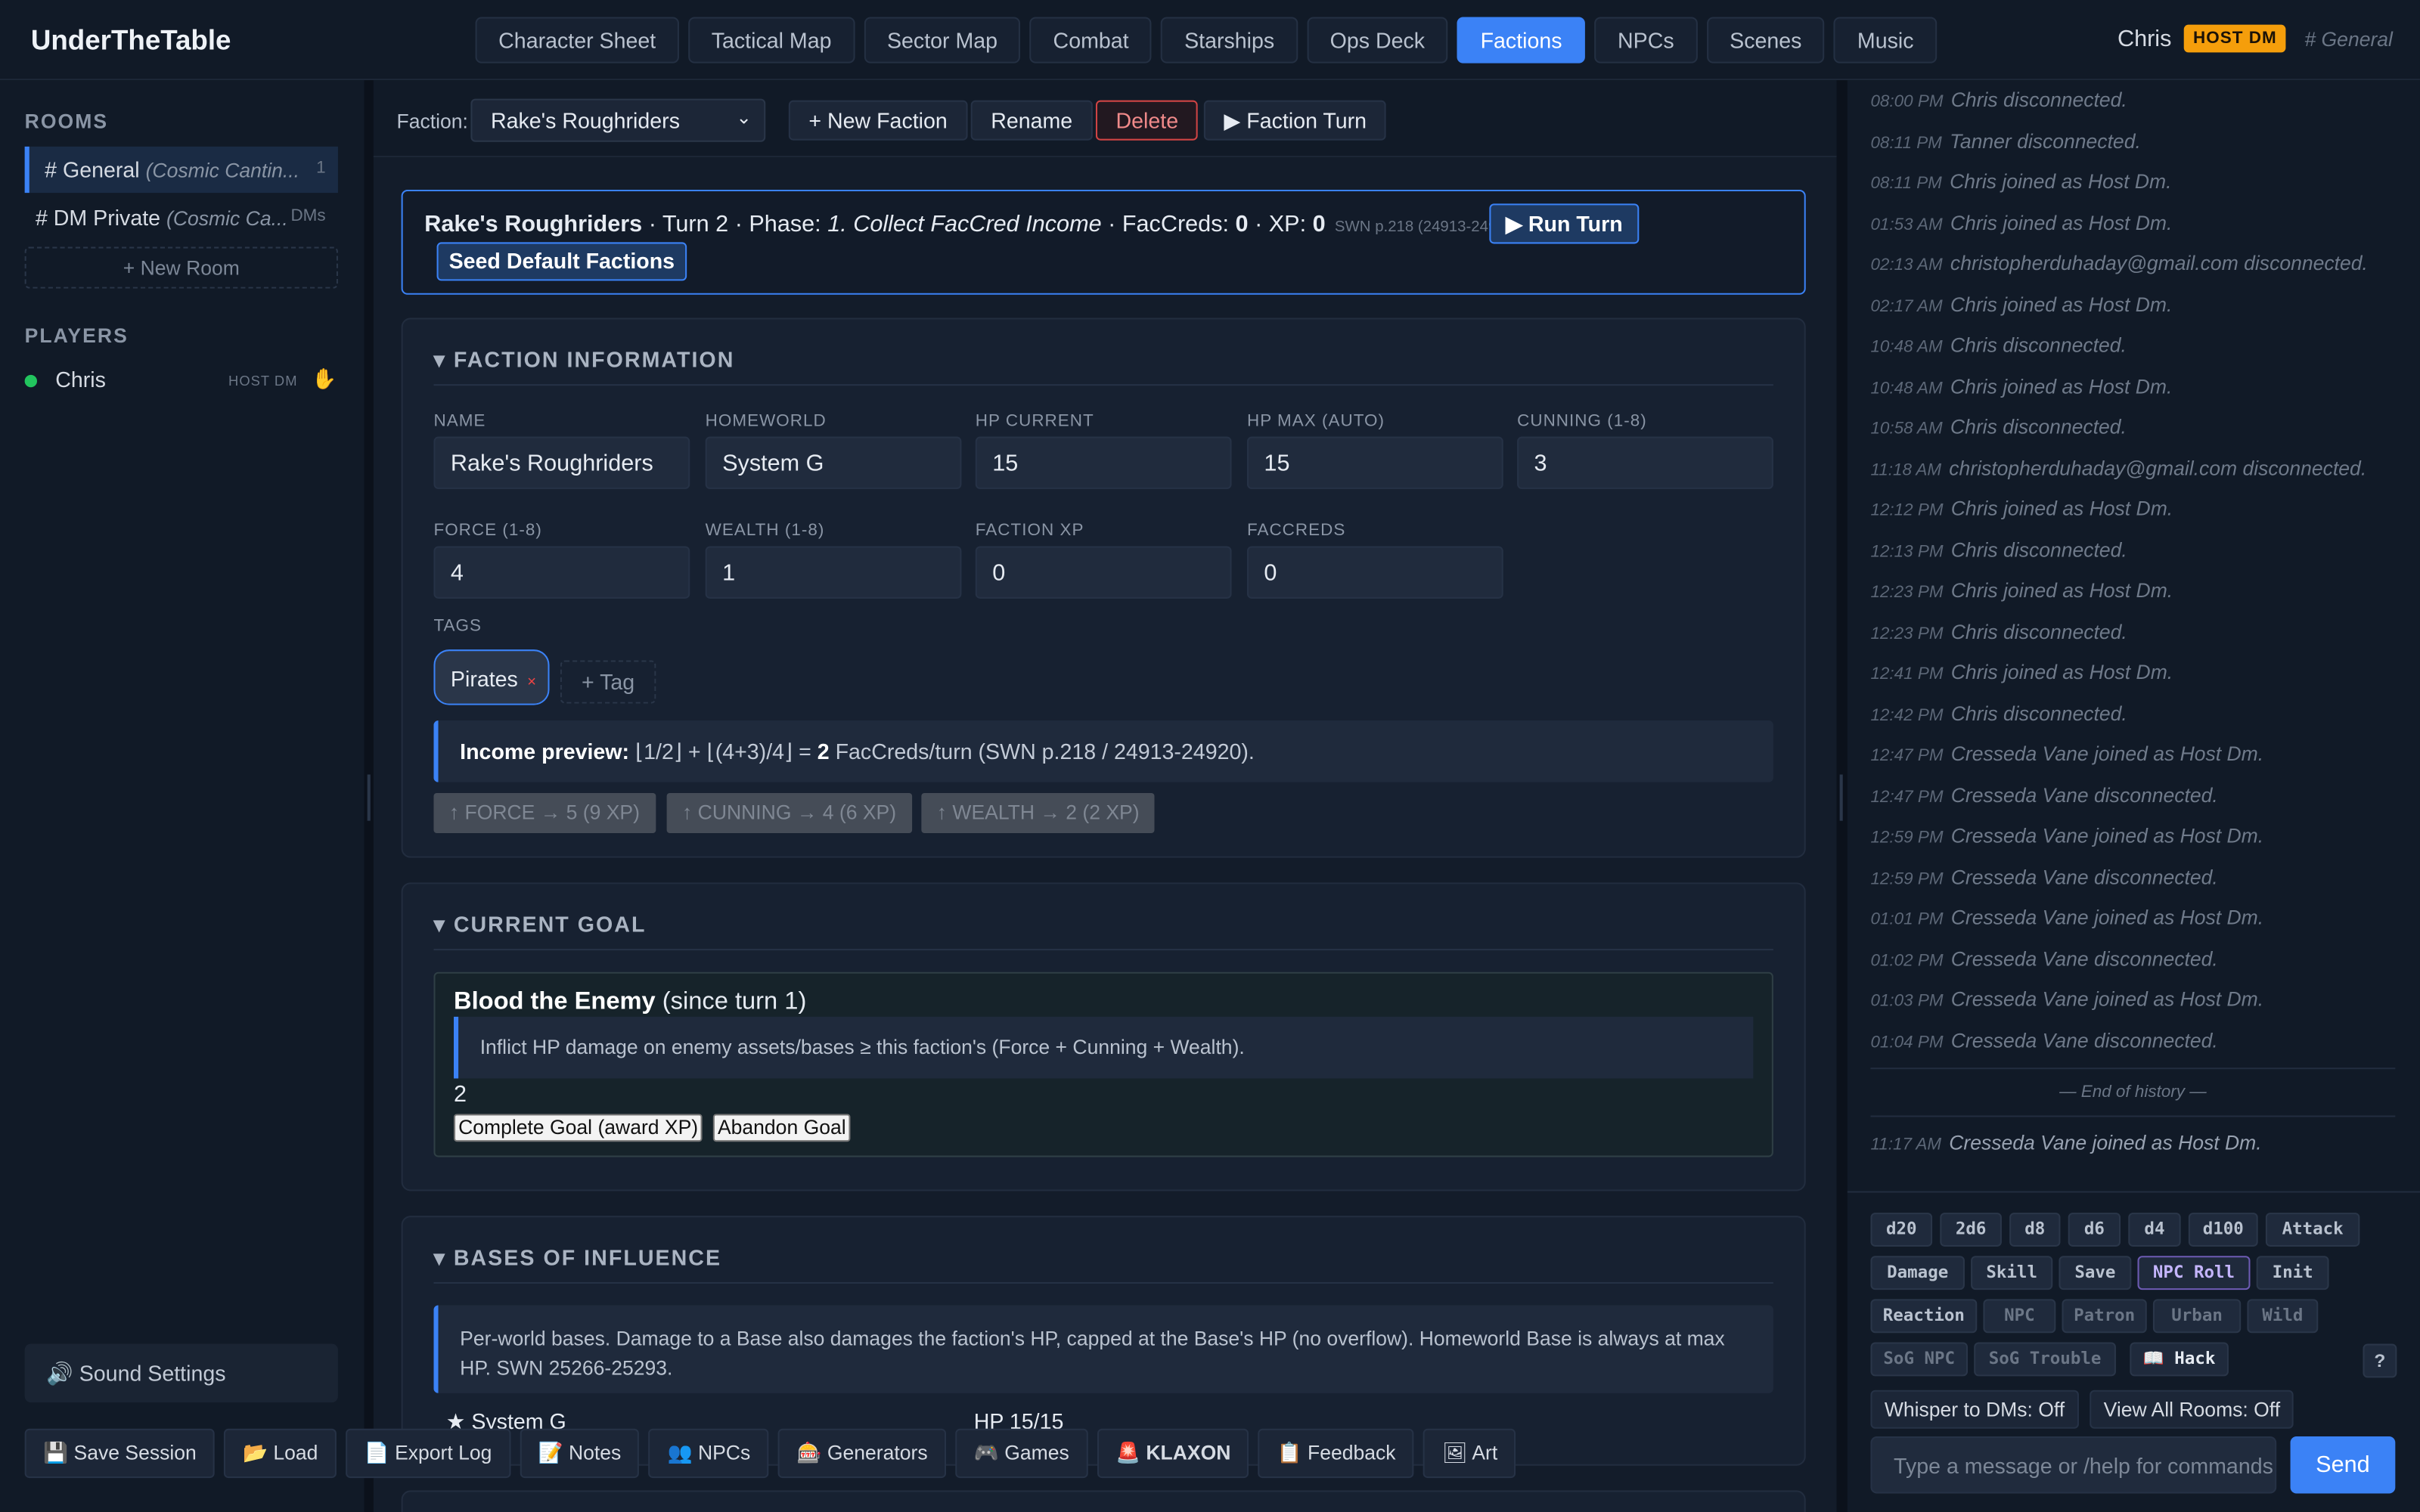 This screenshot has height=1512, width=2420. What do you see at coordinates (2012, 1273) in the screenshot?
I see `skill-roll-button: Skill` at bounding box center [2012, 1273].